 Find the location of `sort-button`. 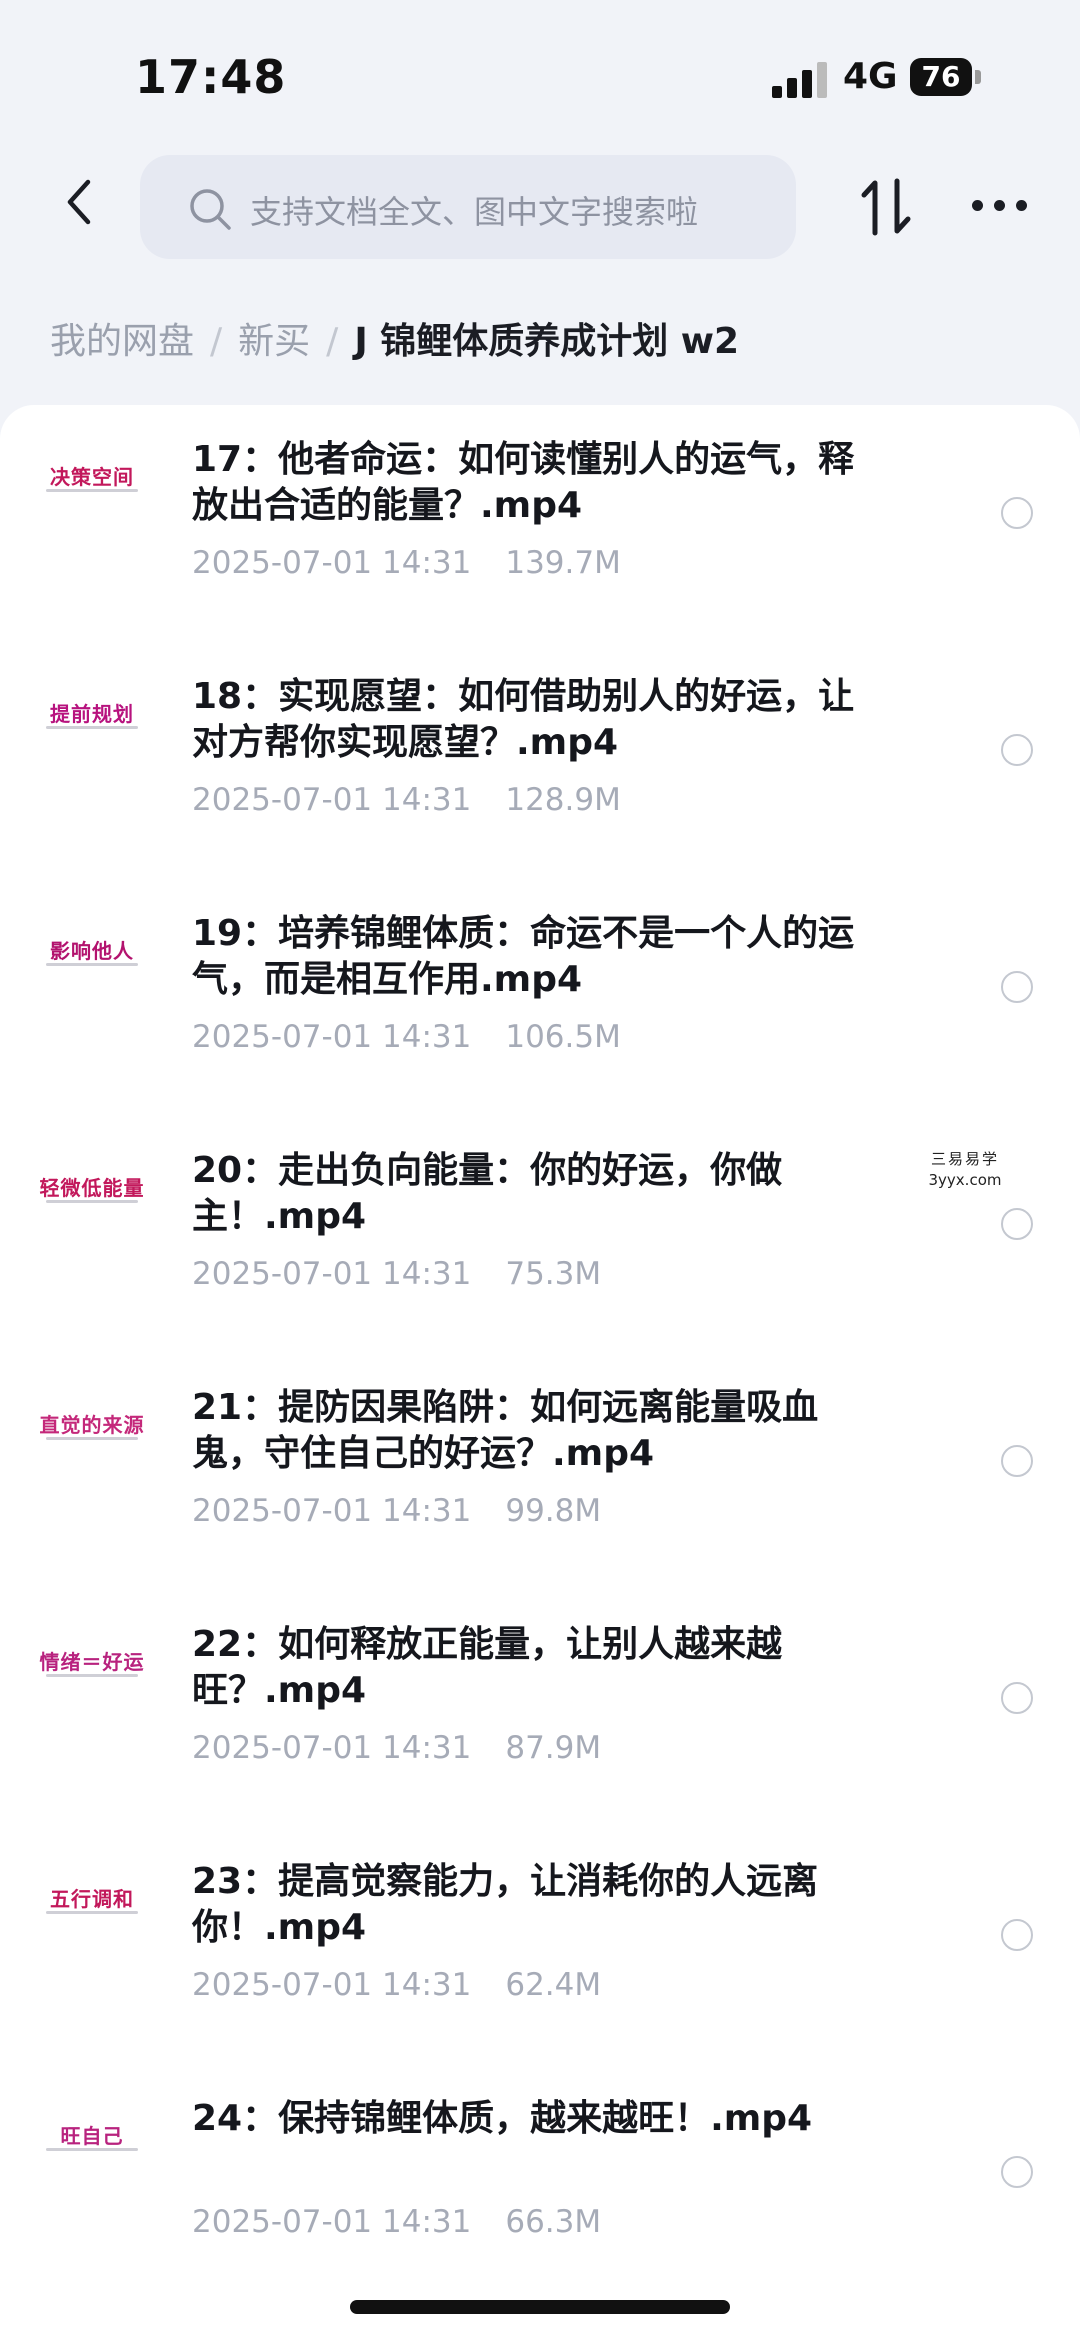

sort-button is located at coordinates (886, 207).